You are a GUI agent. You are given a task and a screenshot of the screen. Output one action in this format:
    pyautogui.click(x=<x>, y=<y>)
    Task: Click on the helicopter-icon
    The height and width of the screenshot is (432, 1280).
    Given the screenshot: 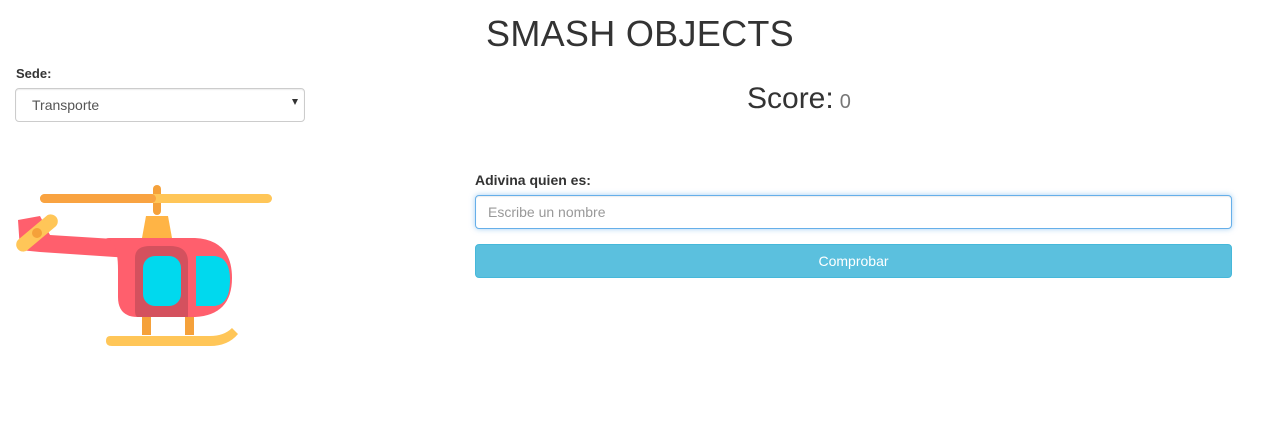 What is the action you would take?
    pyautogui.click(x=144, y=265)
    